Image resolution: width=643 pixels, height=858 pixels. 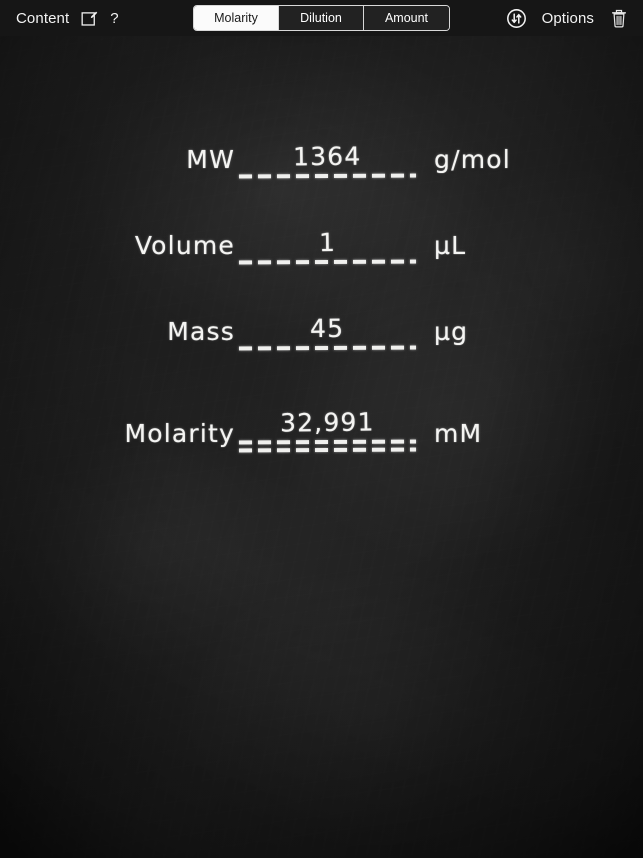 I want to click on help-button: ?, so click(x=114, y=18).